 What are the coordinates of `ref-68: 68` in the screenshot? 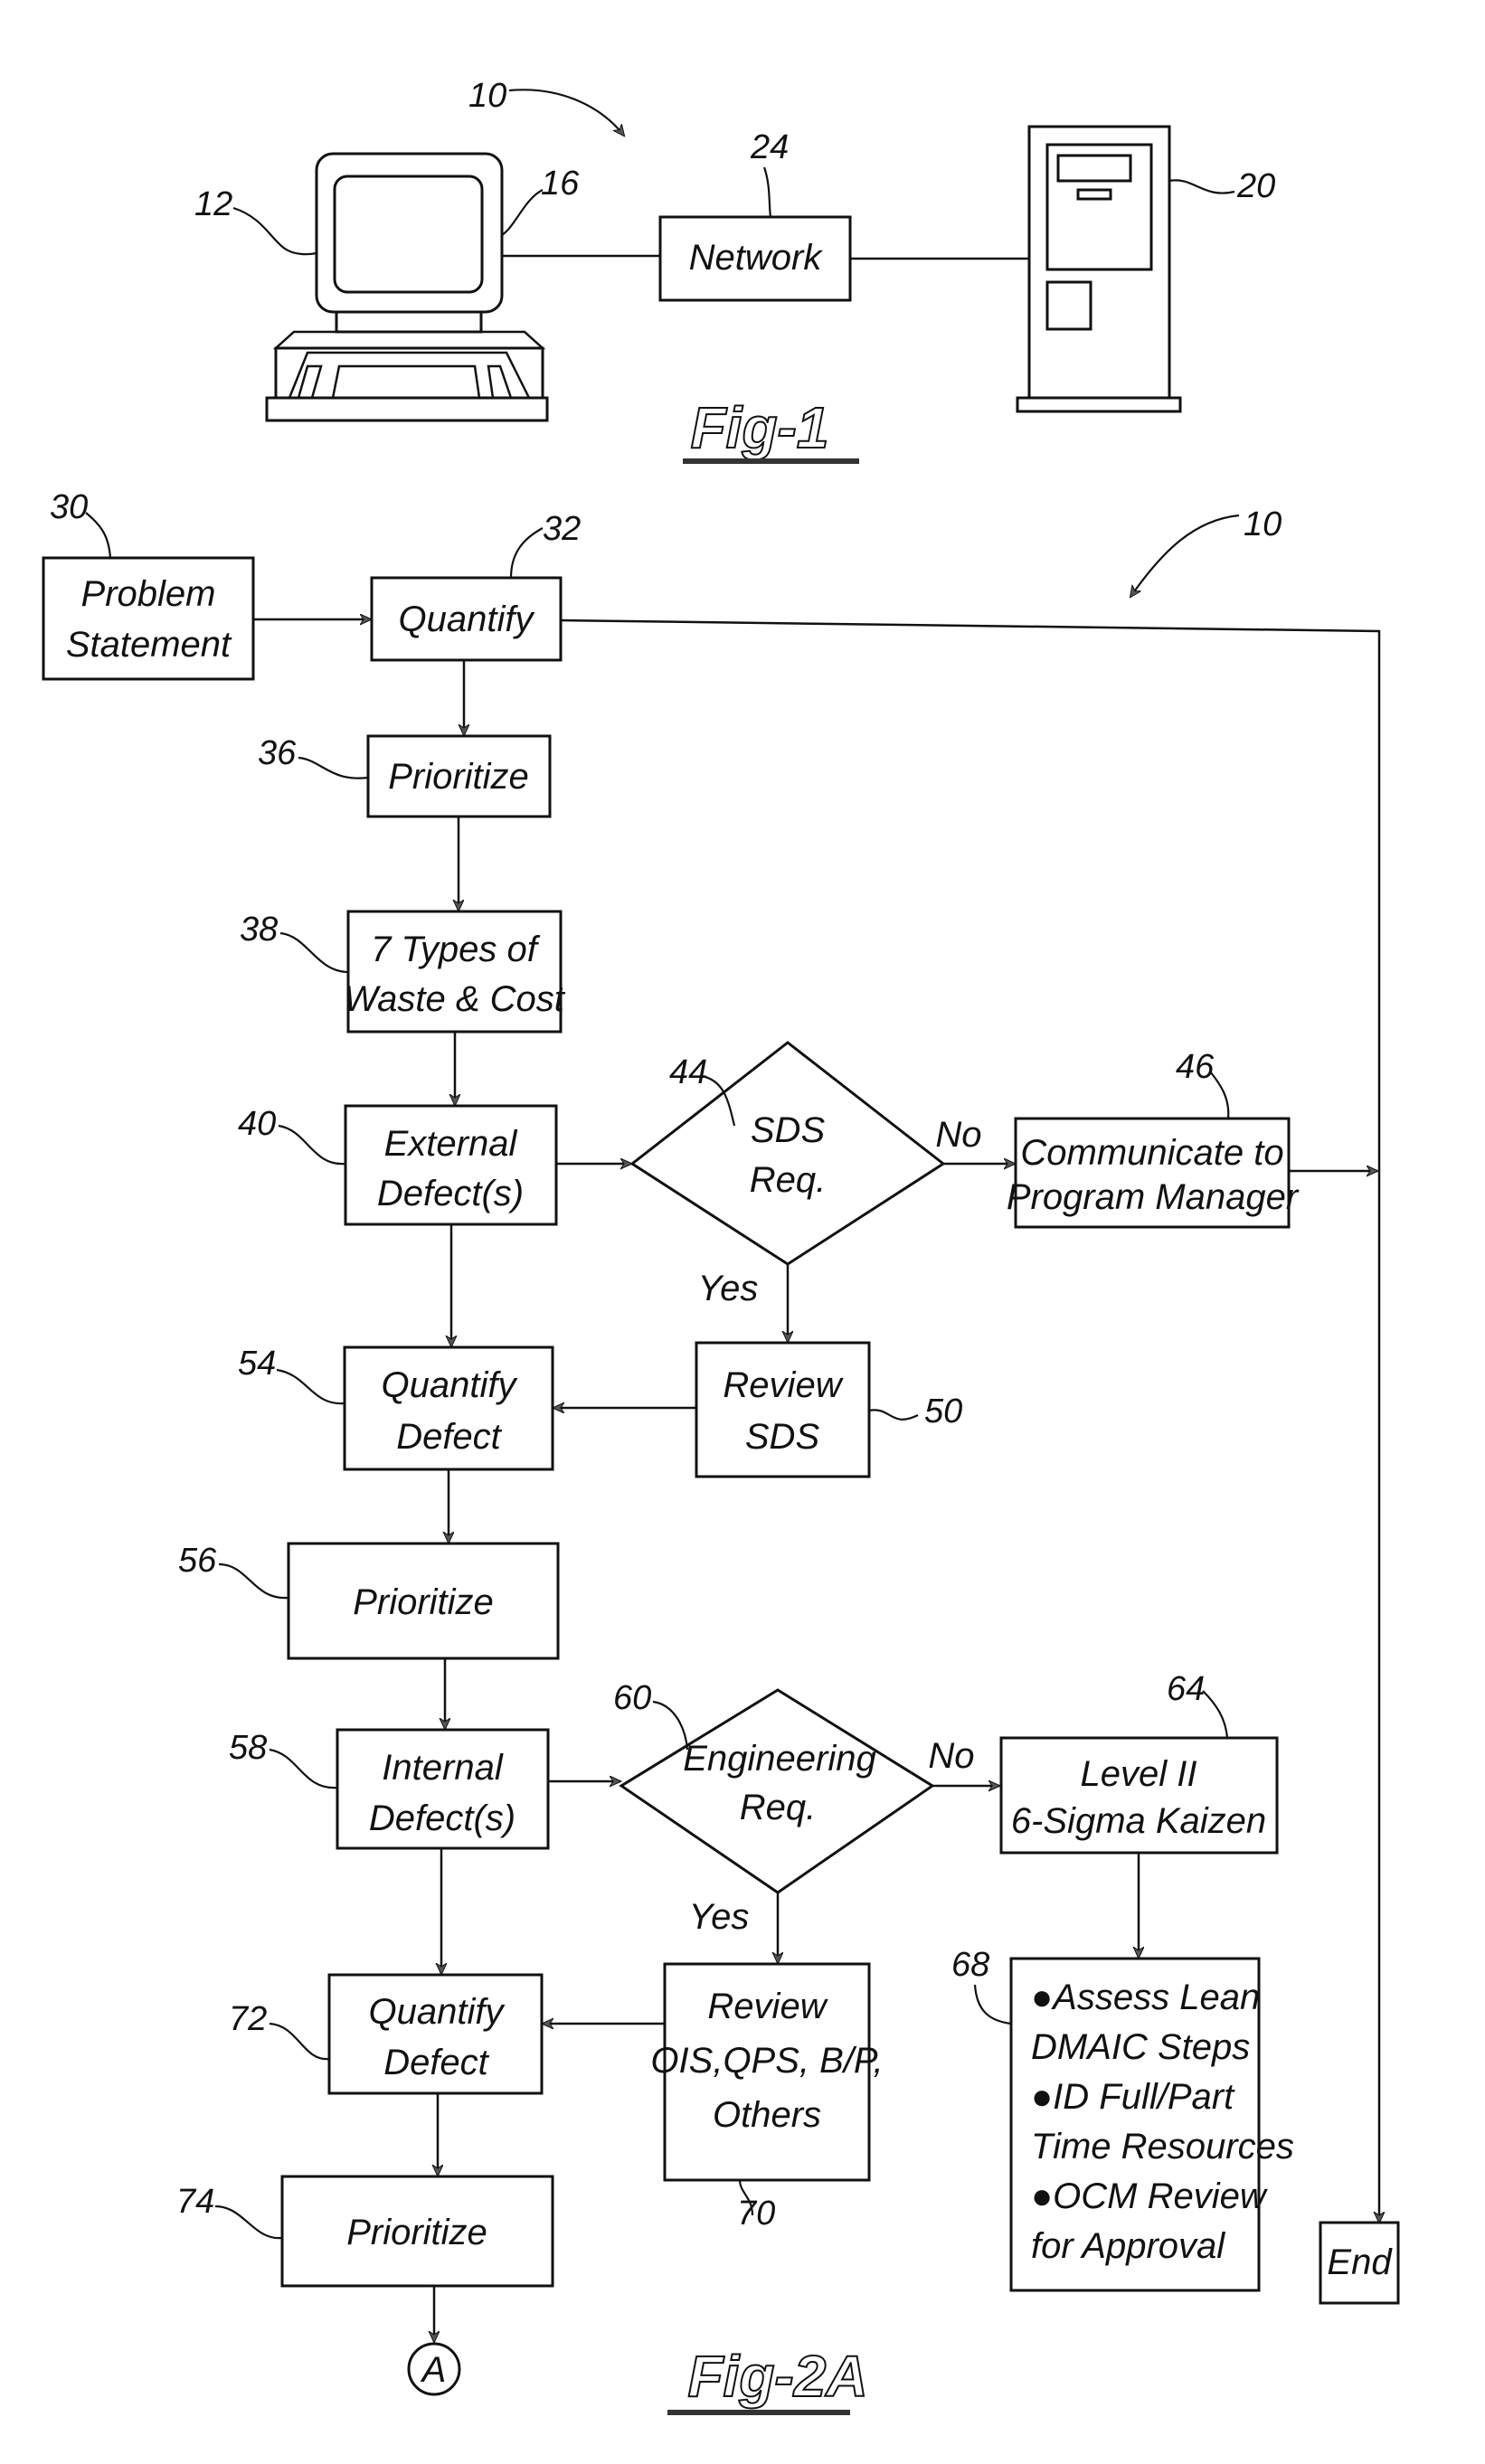 It's located at (970, 1965).